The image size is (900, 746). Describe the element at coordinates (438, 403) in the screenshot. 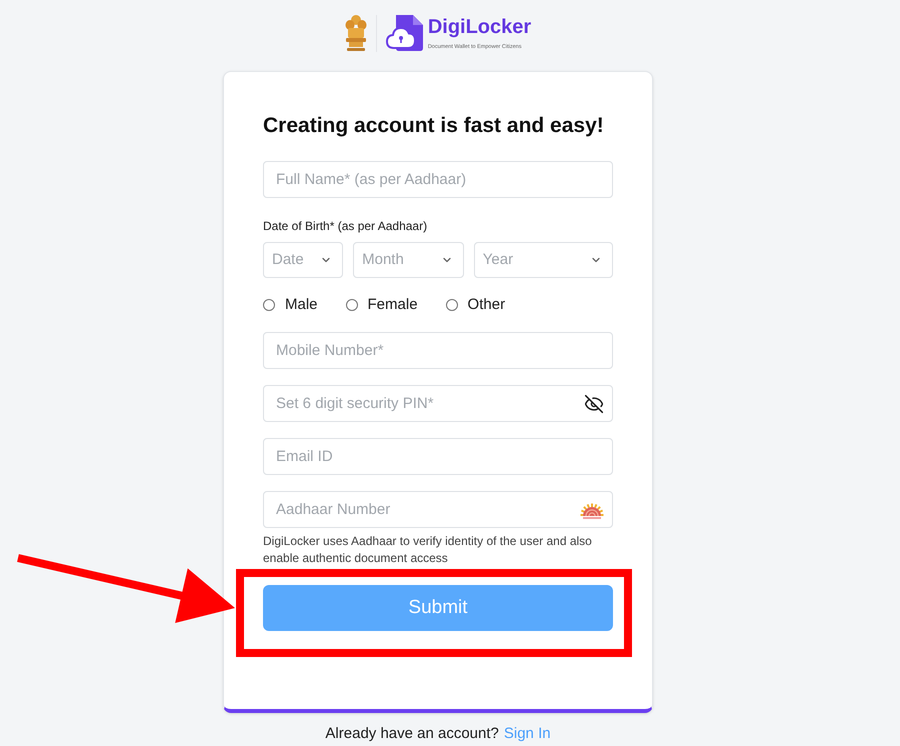

I see `input-field: Set 6 digit security PIN*` at that location.